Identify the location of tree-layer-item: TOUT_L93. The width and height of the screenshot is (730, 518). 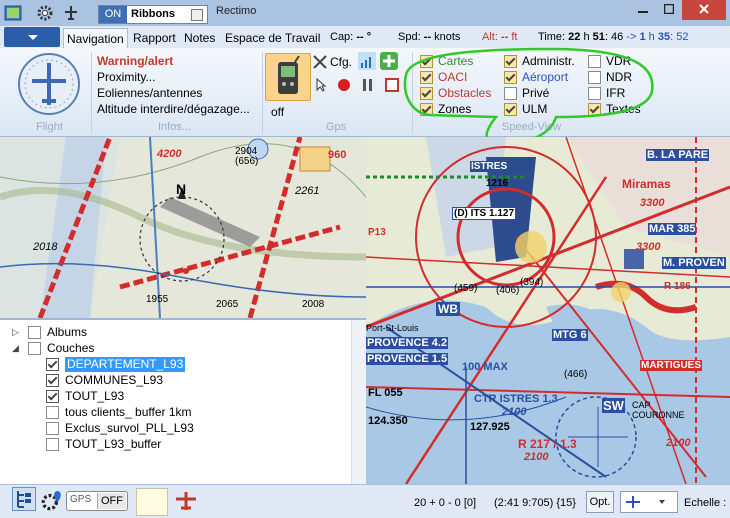
(94, 396).